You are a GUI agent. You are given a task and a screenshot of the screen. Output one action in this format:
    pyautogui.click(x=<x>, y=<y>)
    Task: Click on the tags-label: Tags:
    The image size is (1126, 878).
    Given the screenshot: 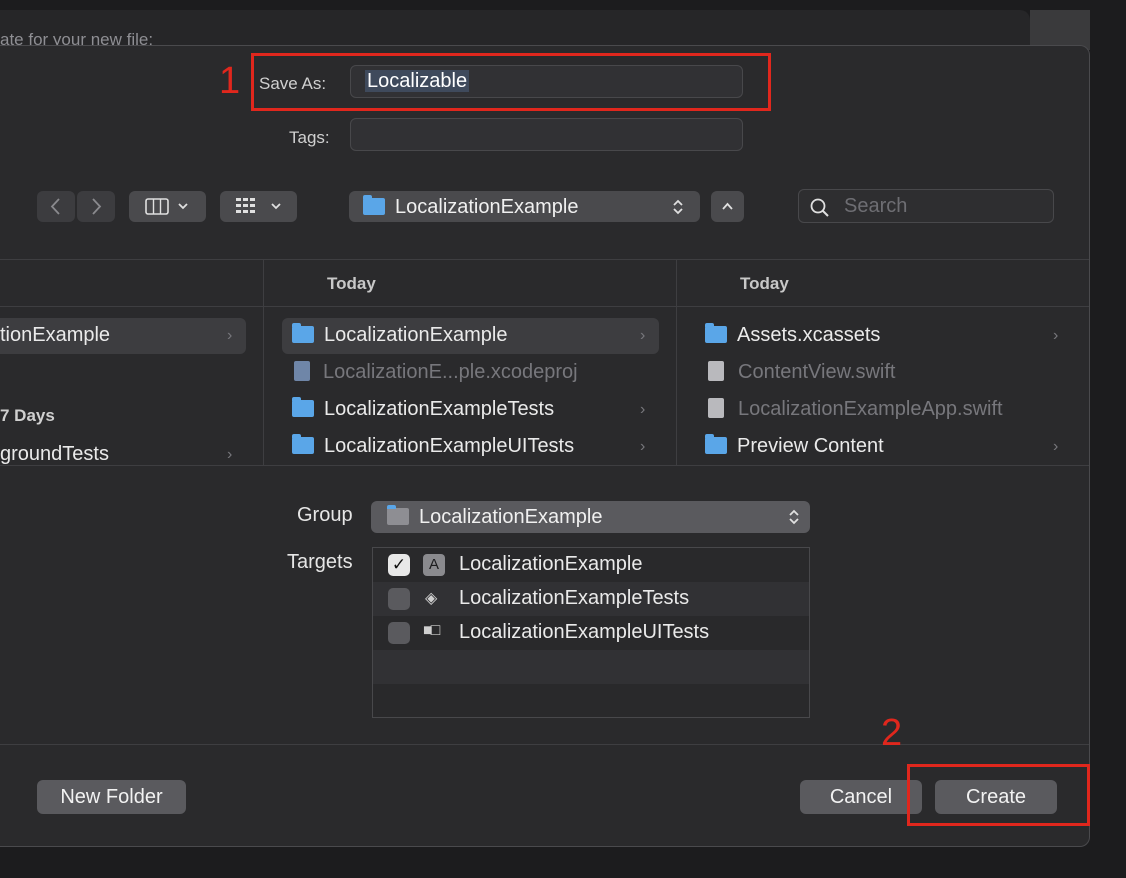 What is the action you would take?
    pyautogui.click(x=309, y=137)
    